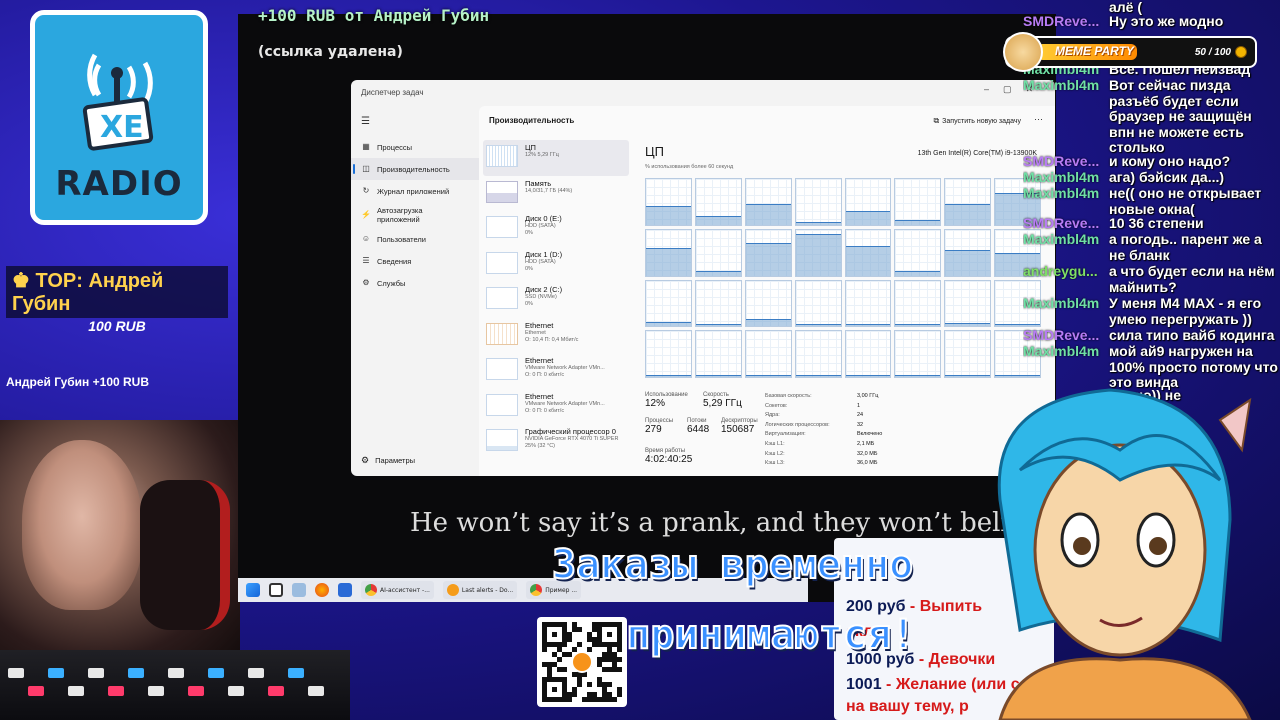 The height and width of the screenshot is (720, 1280). What do you see at coordinates (556, 229) in the screenshot?
I see `resource-item: Диск 0 (E:) HDD (SATA) 0%` at bounding box center [556, 229].